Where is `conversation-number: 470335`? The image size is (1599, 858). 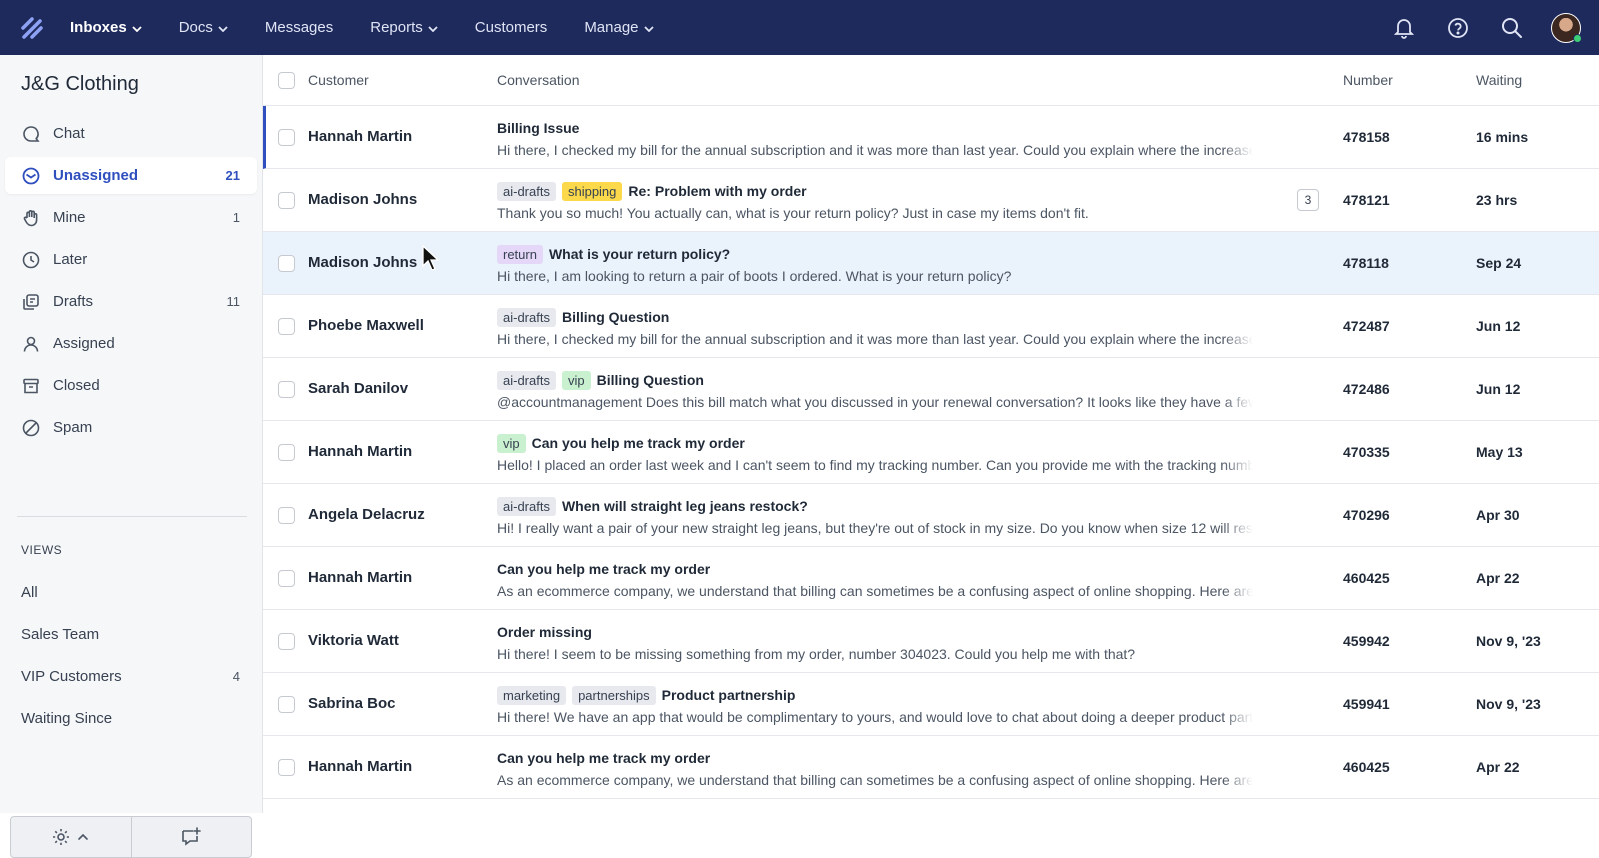
conversation-number: 470335 is located at coordinates (1366, 452).